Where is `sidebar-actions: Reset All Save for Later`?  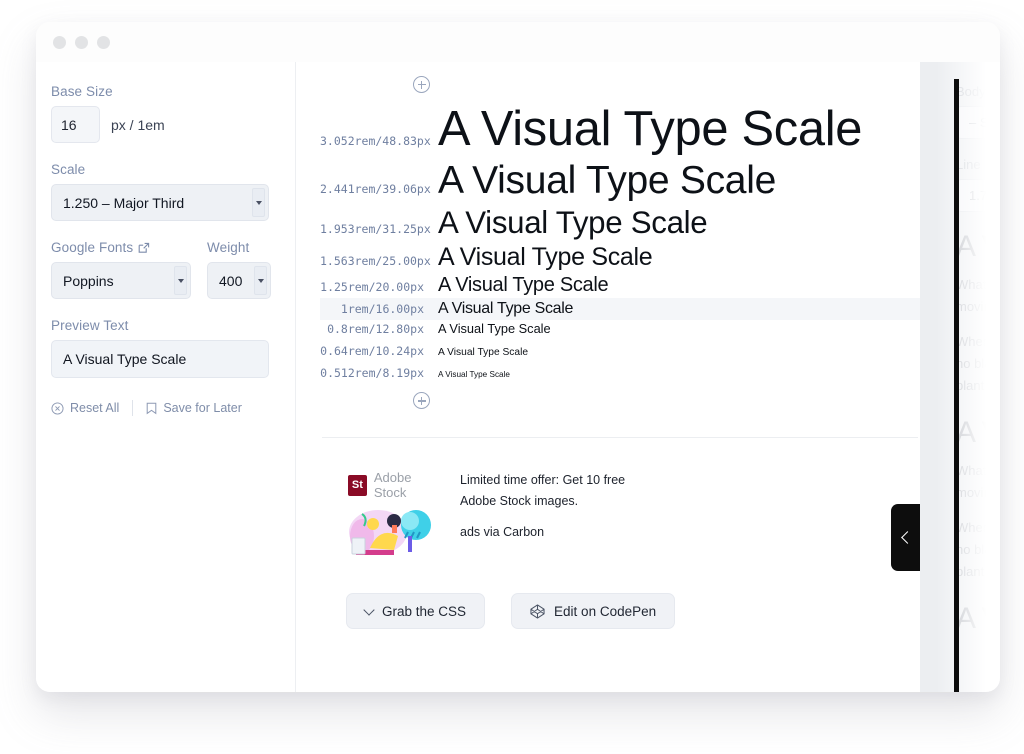
sidebar-actions: Reset All Save for Later is located at coordinates (173, 408).